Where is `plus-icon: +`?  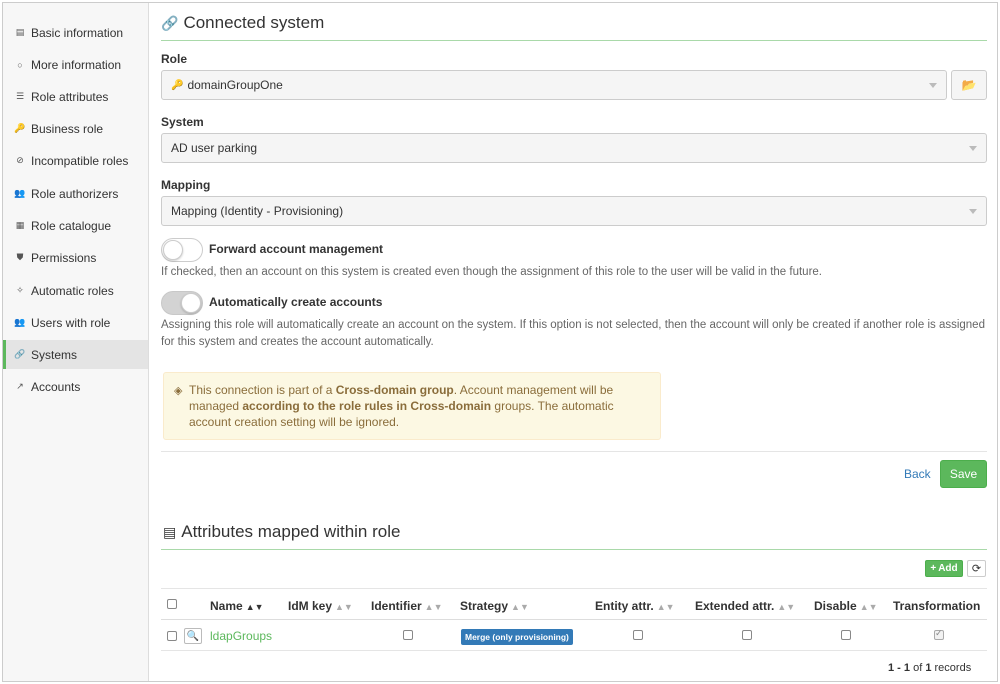
plus-icon: + is located at coordinates (933, 568).